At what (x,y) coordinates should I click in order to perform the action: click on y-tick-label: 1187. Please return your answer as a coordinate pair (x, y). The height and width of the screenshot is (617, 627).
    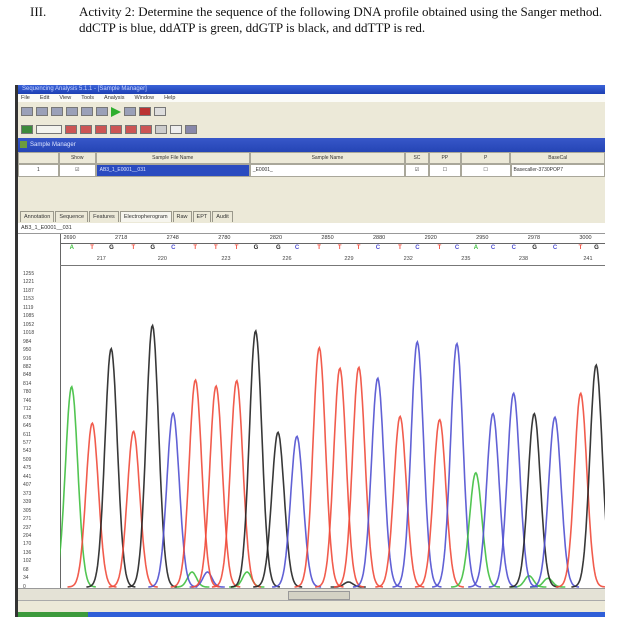
    Looking at the image, I should click on (28, 290).